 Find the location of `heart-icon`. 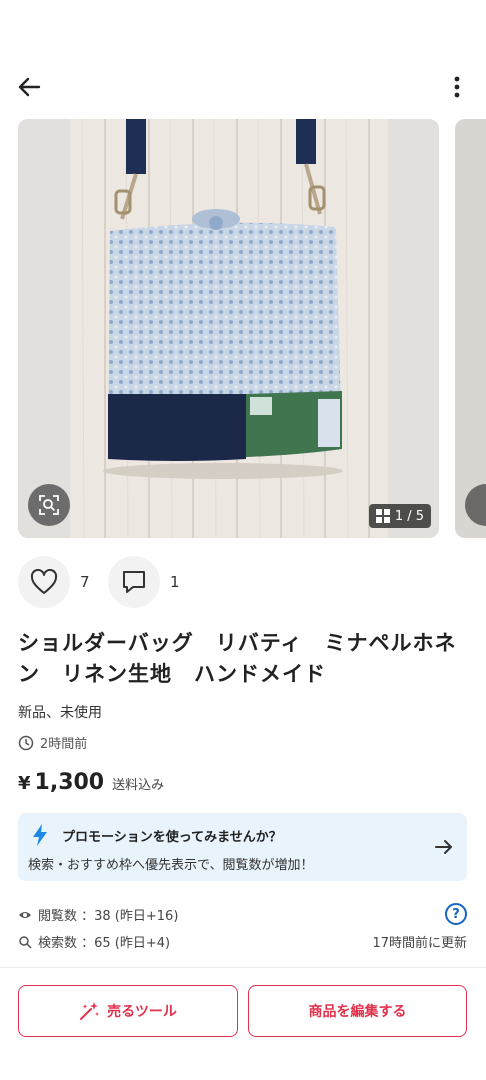

heart-icon is located at coordinates (44, 581).